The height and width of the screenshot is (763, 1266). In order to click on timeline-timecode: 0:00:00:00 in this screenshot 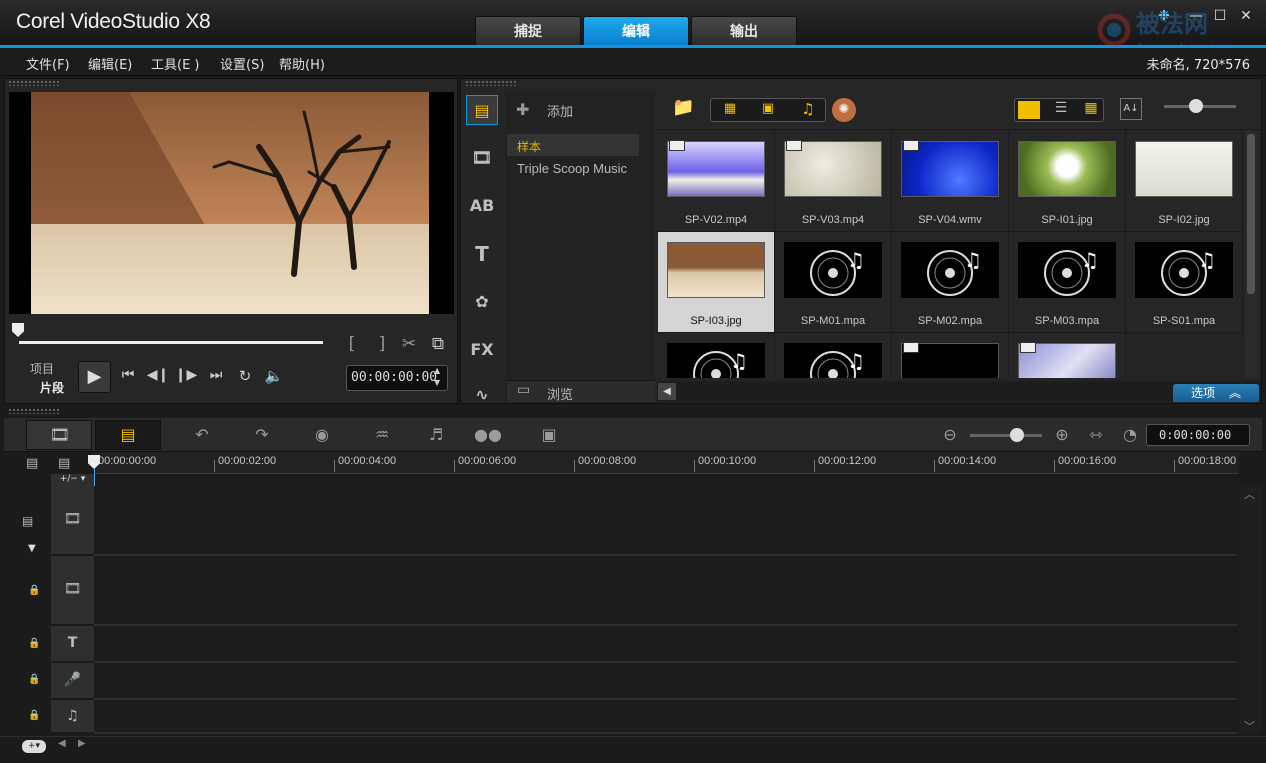, I will do `click(1198, 435)`.